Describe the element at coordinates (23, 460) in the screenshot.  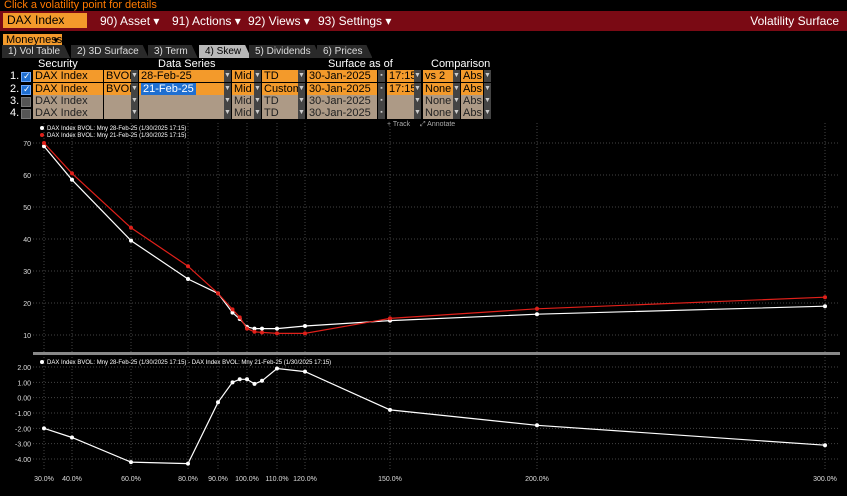
I see `y-tick-label: -4.00` at that location.